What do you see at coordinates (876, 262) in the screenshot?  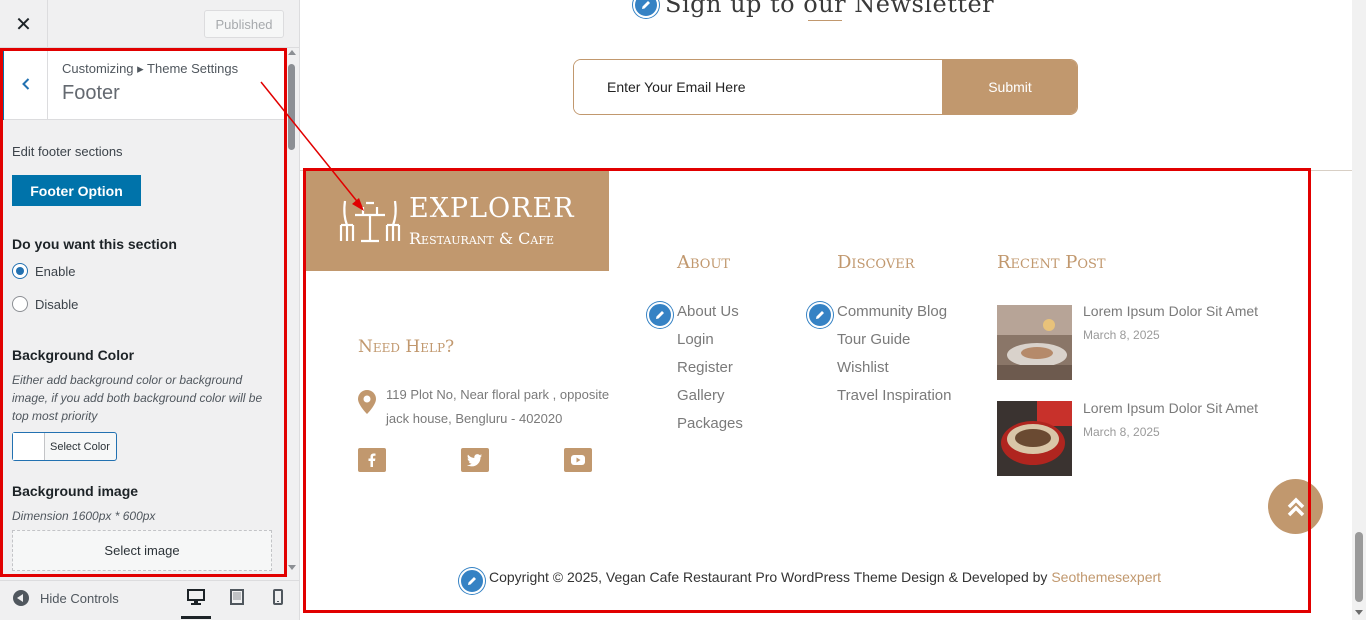 I see `discover-heading: Discover` at bounding box center [876, 262].